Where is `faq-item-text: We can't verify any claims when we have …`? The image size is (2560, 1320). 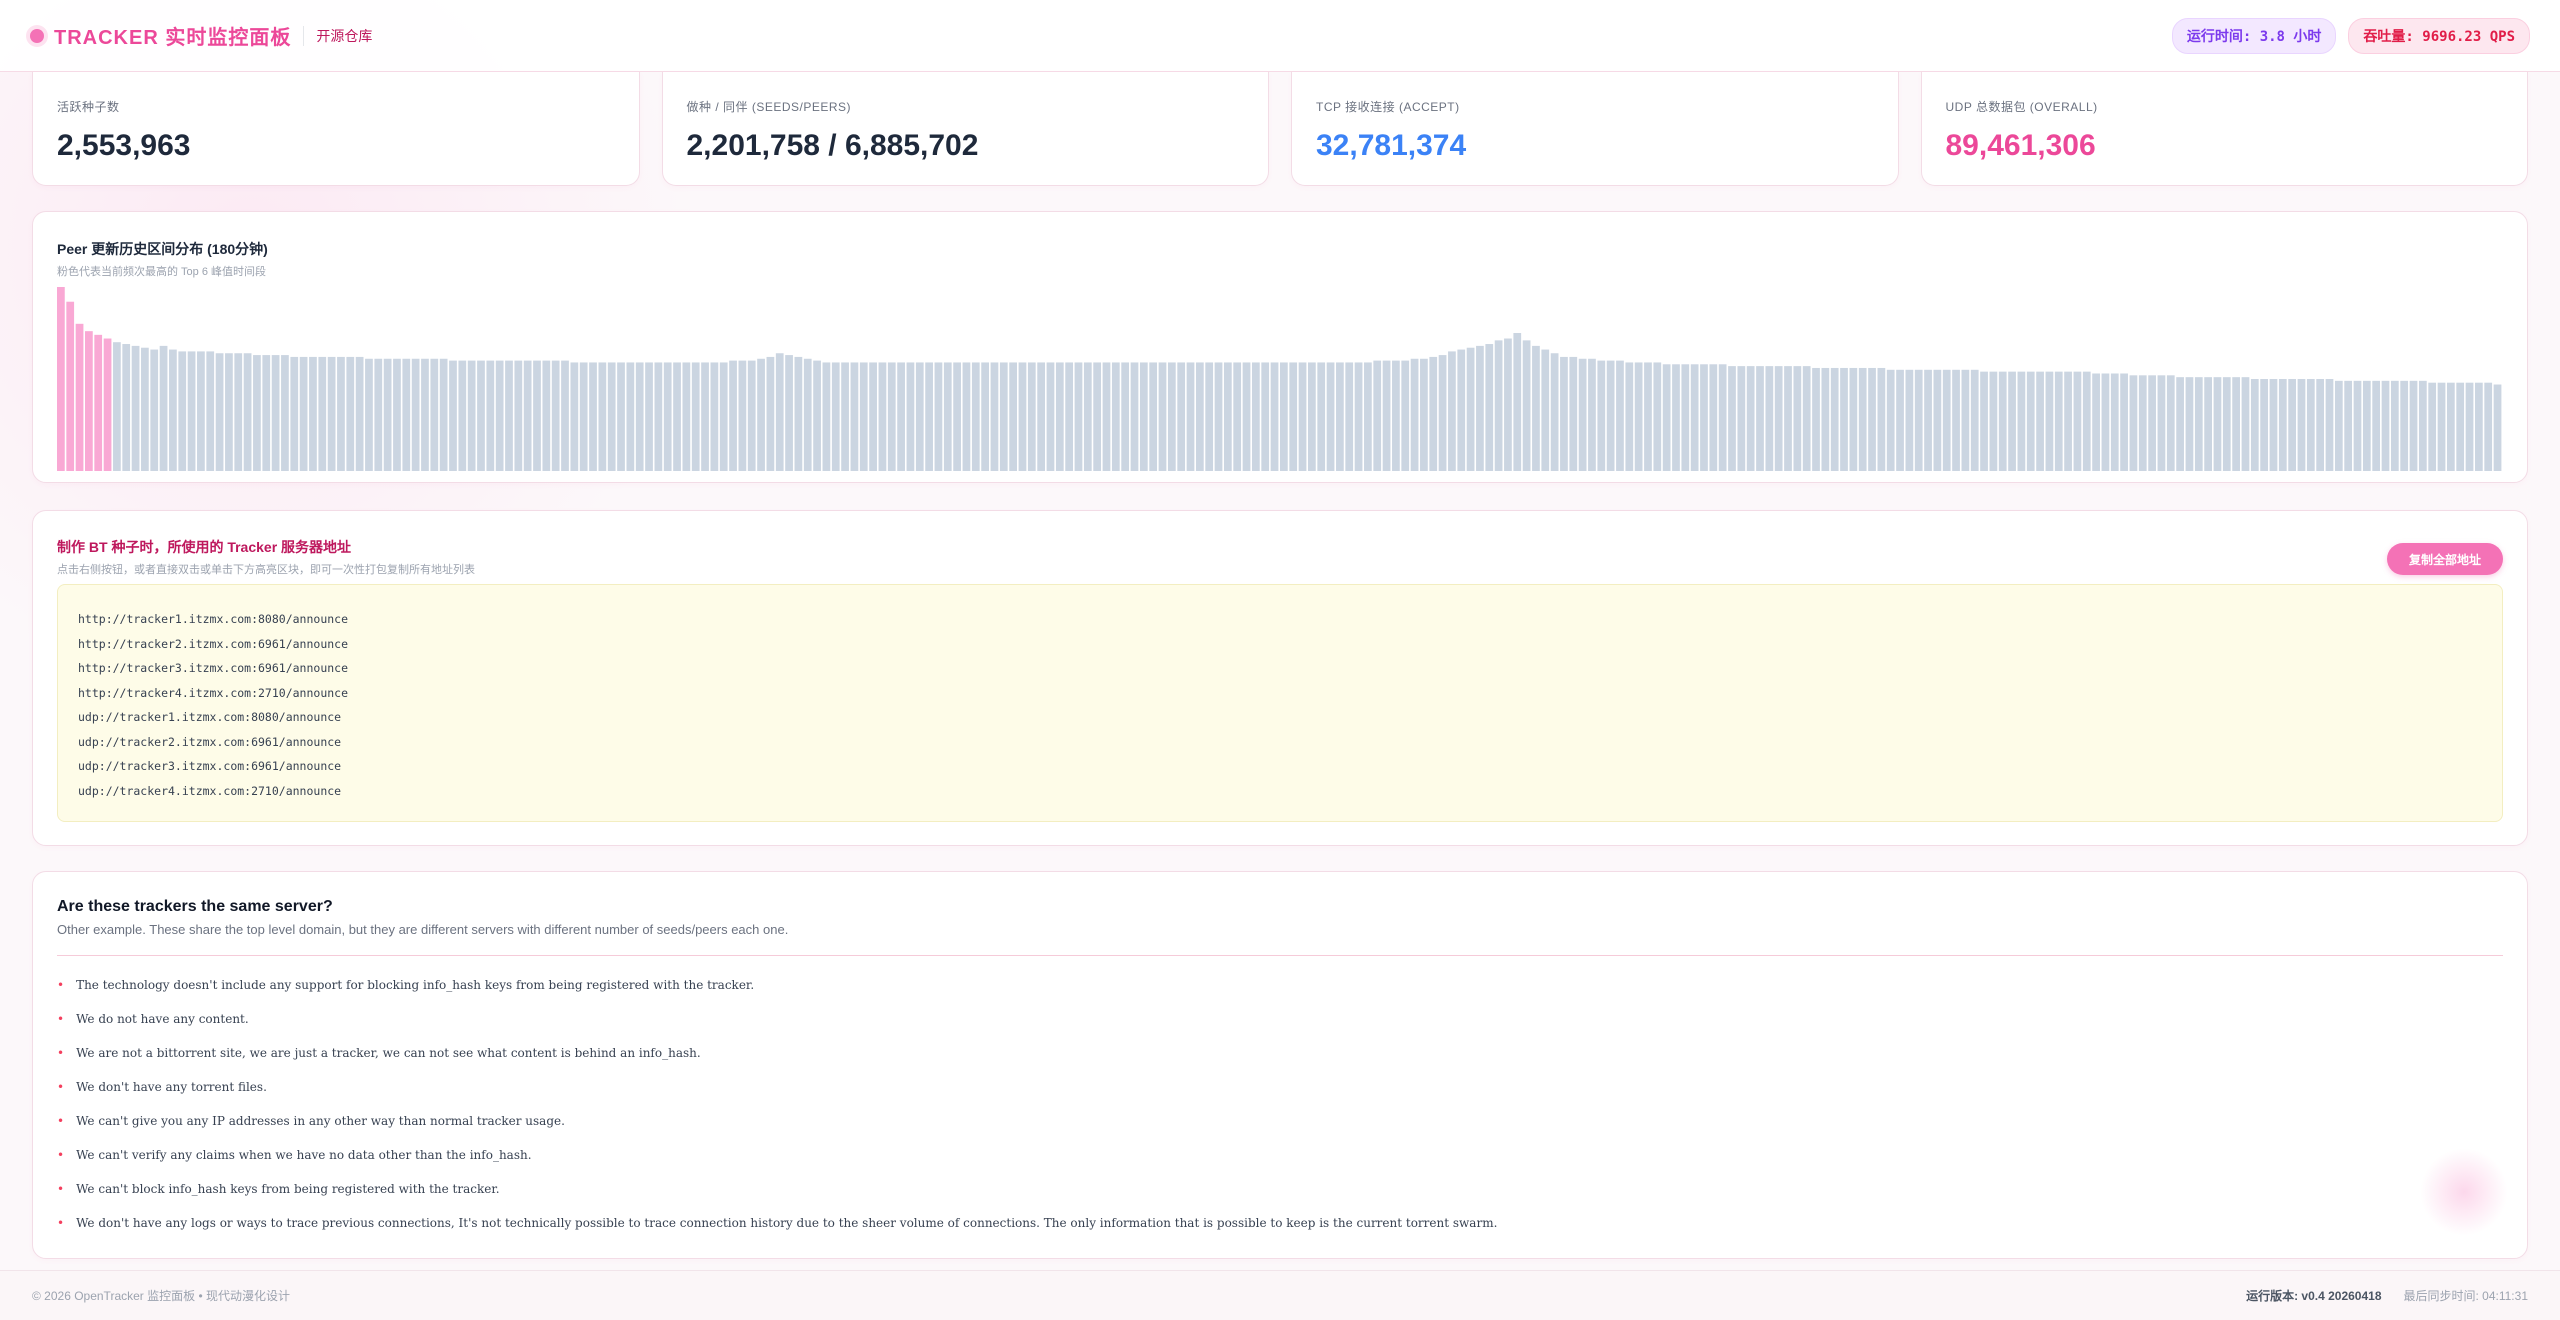
faq-item-text: We can't verify any claims when we have … is located at coordinates (304, 1155).